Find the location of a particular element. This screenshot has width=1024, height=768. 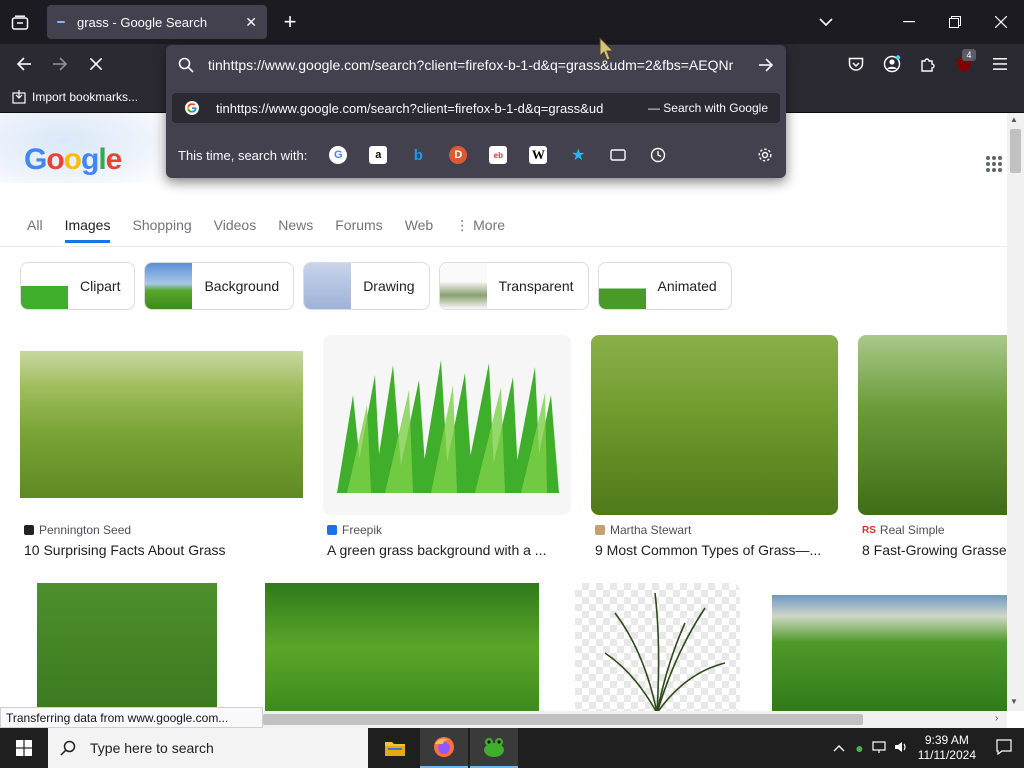

result-source: Pennington Seed is located at coordinates (77, 530).